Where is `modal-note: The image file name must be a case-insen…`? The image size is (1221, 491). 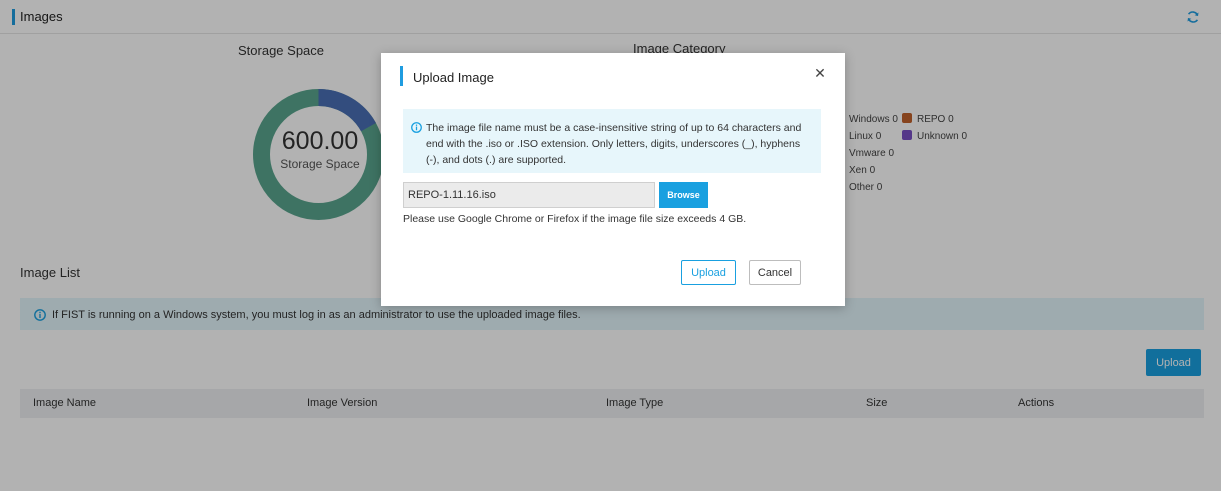
modal-note: The image file name must be a case-insen… is located at coordinates (612, 141).